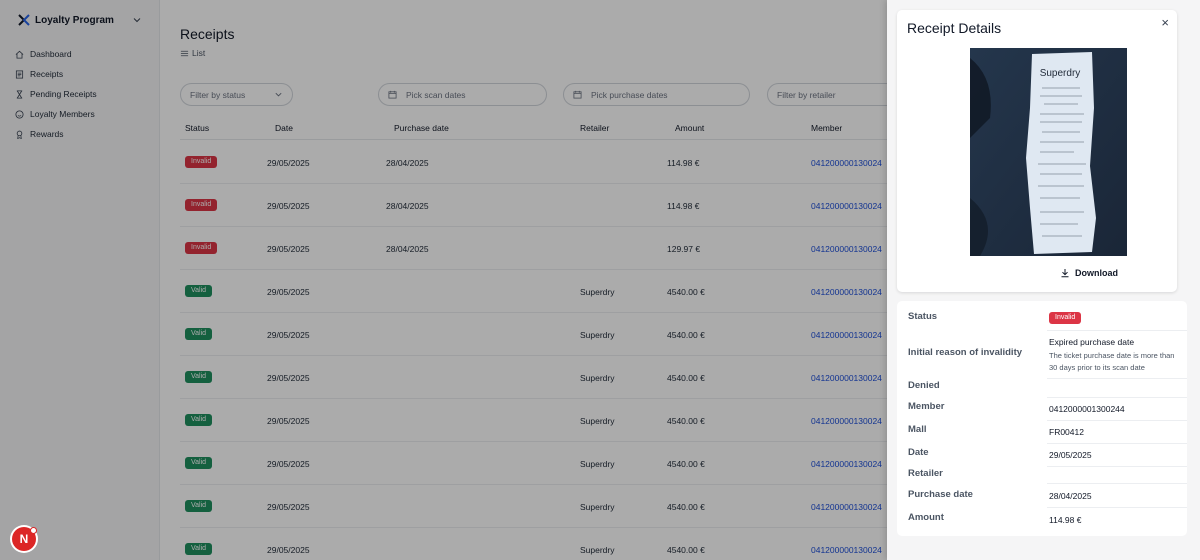 Image resolution: width=1200 pixels, height=560 pixels. Describe the element at coordinates (33, 530) in the screenshot. I see `notification-dot` at that location.